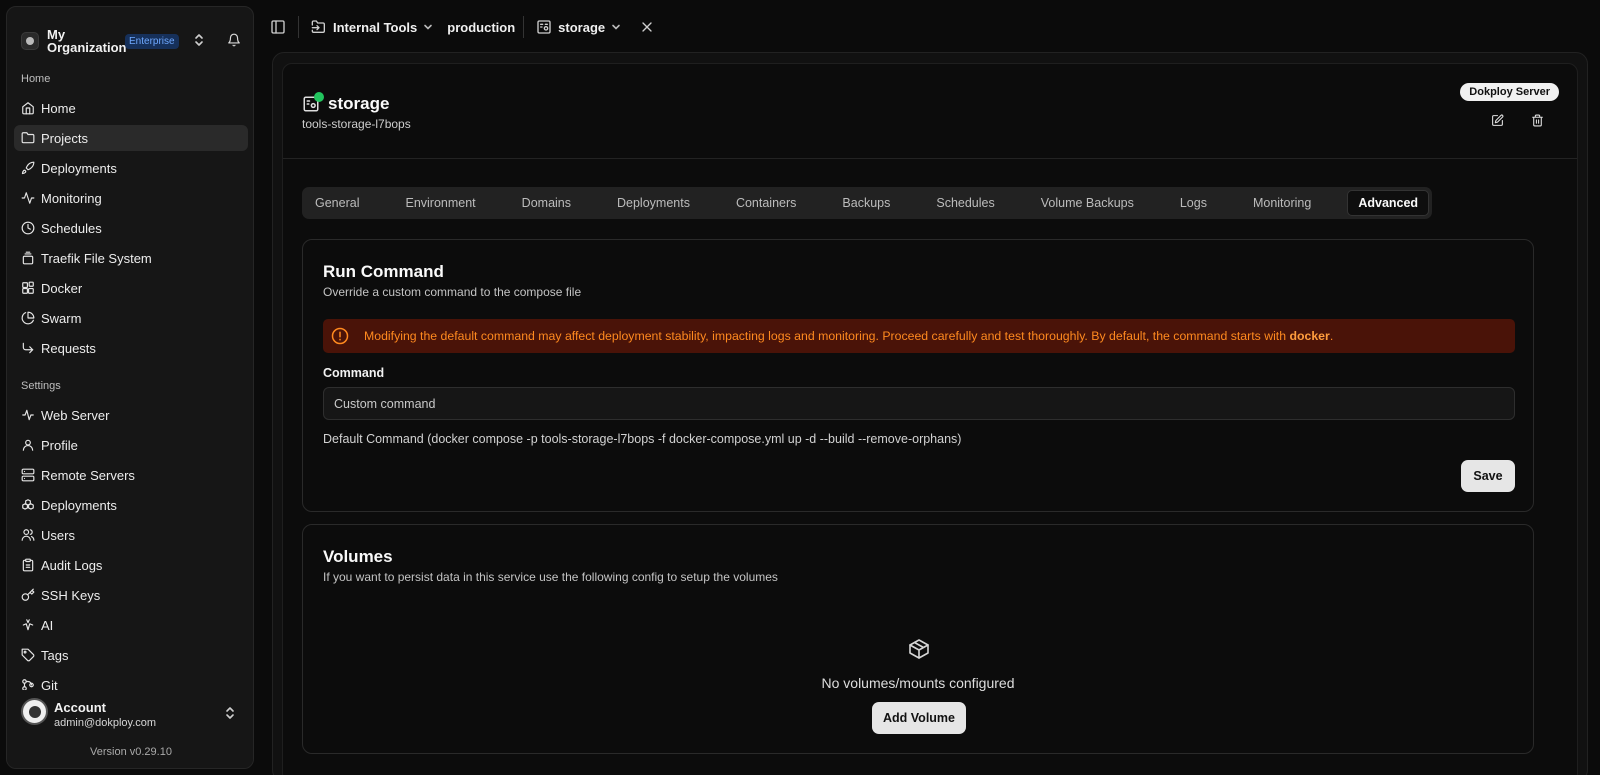 The image size is (1600, 775). What do you see at coordinates (428, 27) in the screenshot?
I see `chevron-down-icon` at bounding box center [428, 27].